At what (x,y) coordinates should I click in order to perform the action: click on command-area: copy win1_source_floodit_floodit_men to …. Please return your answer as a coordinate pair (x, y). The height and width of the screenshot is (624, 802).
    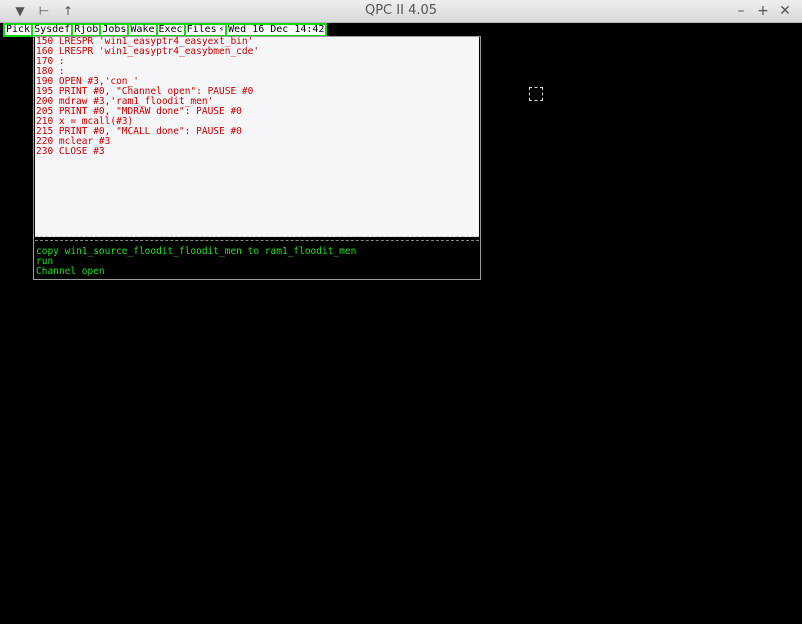
    Looking at the image, I should click on (257, 259).